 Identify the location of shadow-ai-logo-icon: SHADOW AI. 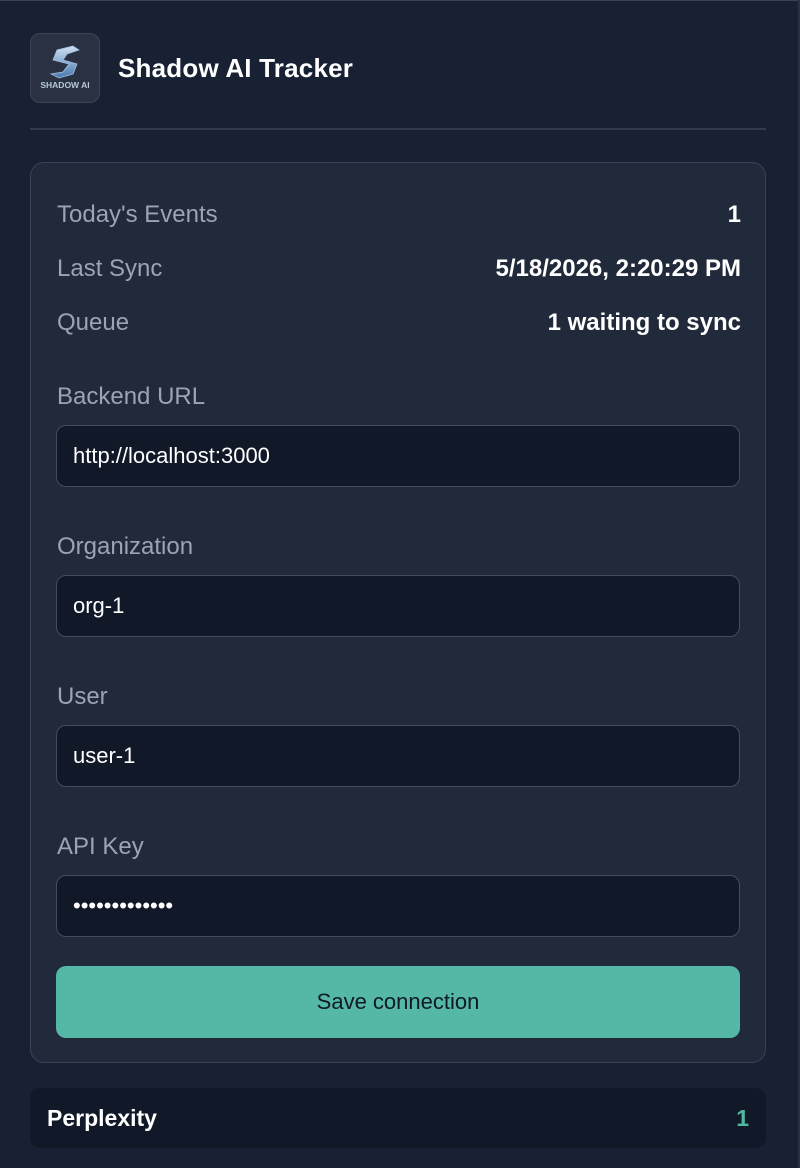
(65, 68).